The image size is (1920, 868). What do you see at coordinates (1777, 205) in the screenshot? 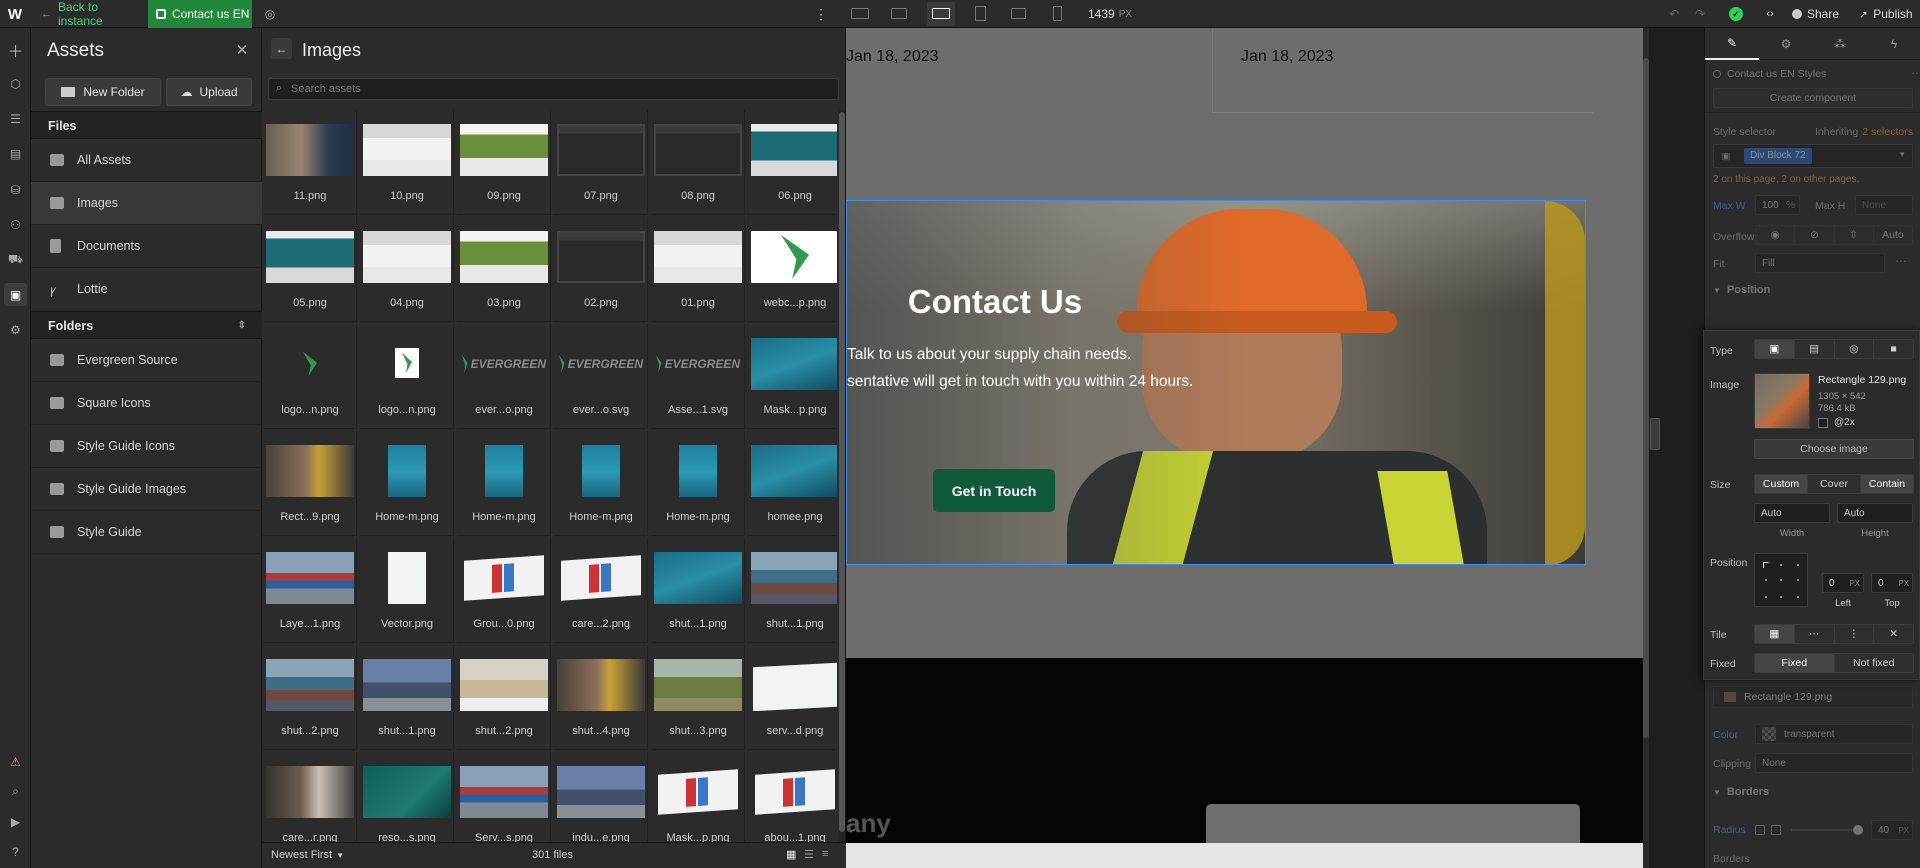
I see `max-w-input: 100 %` at bounding box center [1777, 205].